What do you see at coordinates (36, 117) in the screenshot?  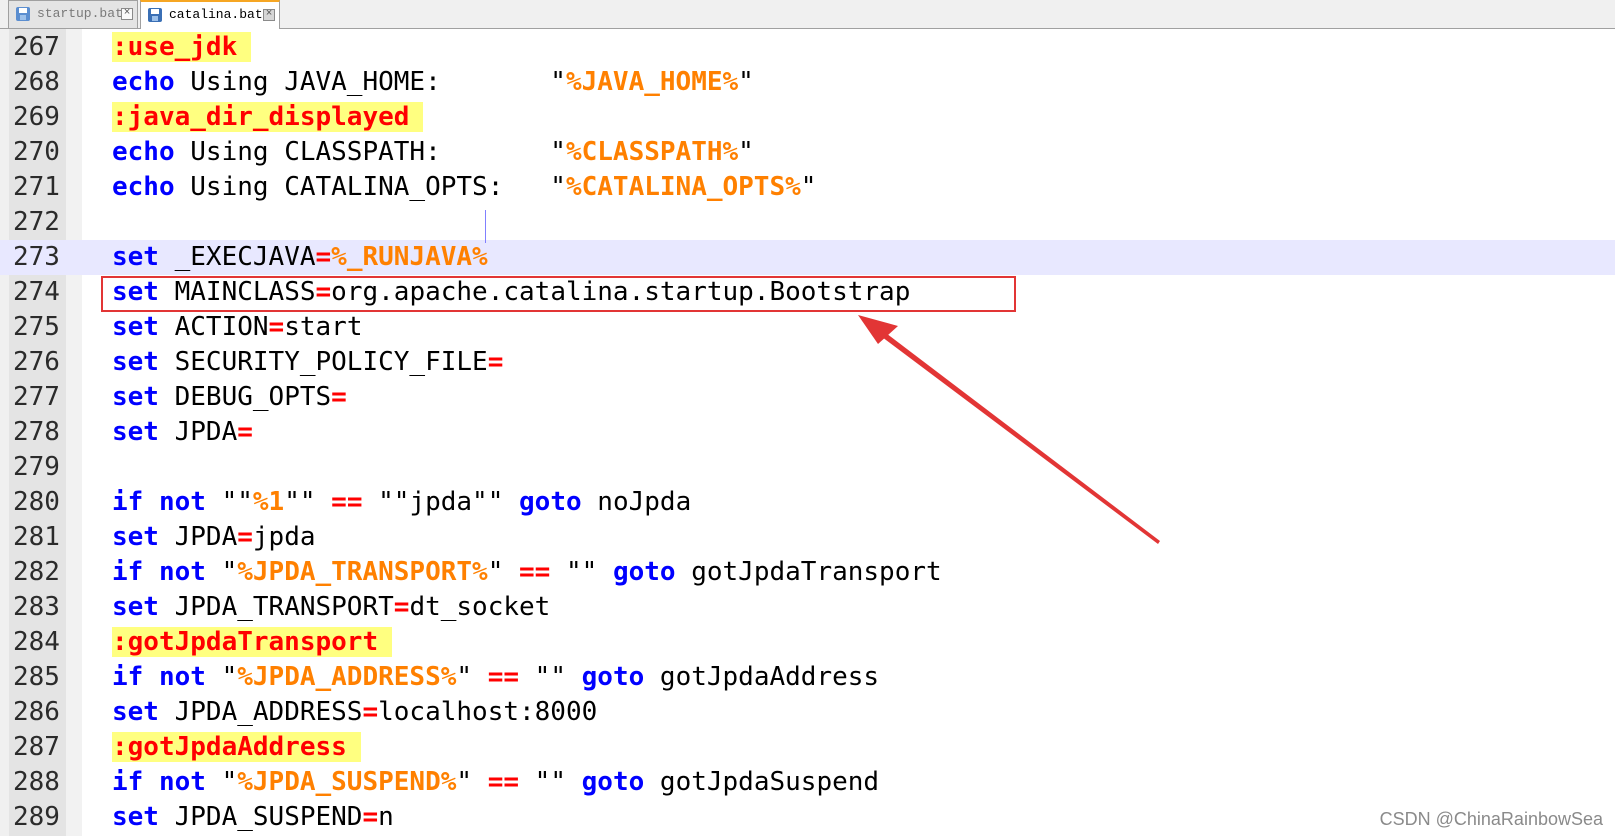 I see `line-number: 269` at bounding box center [36, 117].